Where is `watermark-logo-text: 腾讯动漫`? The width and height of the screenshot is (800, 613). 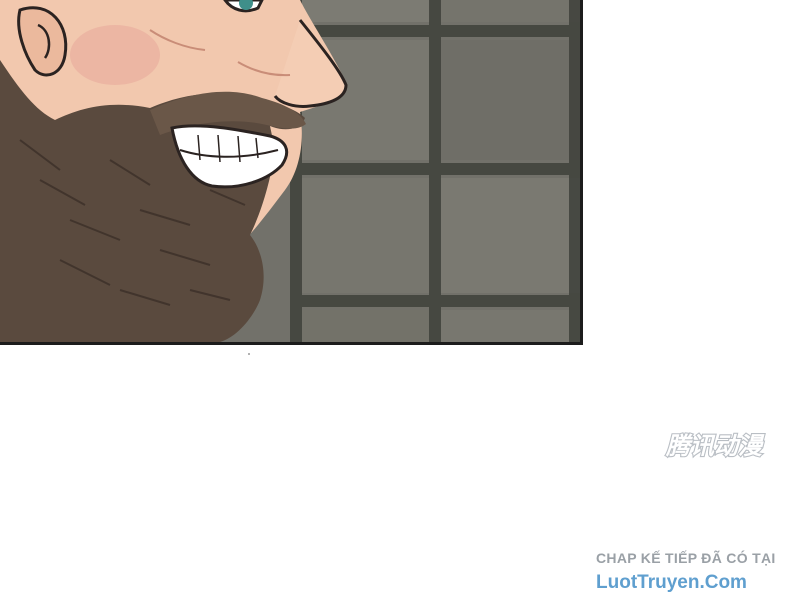 watermark-logo-text: 腾讯动漫 is located at coordinates (715, 446).